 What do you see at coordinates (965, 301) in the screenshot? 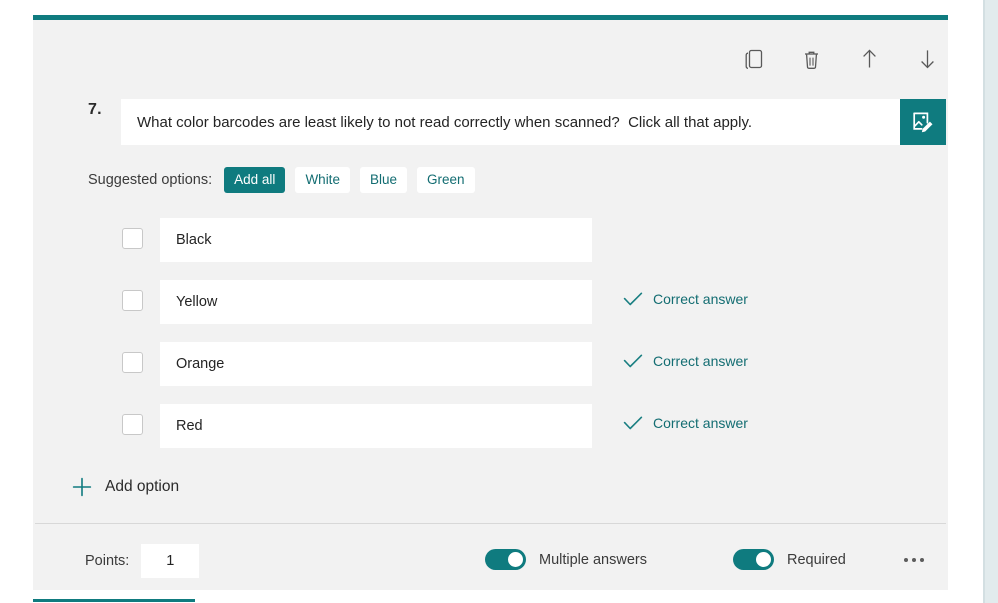
I see `page-right-margin` at bounding box center [965, 301].